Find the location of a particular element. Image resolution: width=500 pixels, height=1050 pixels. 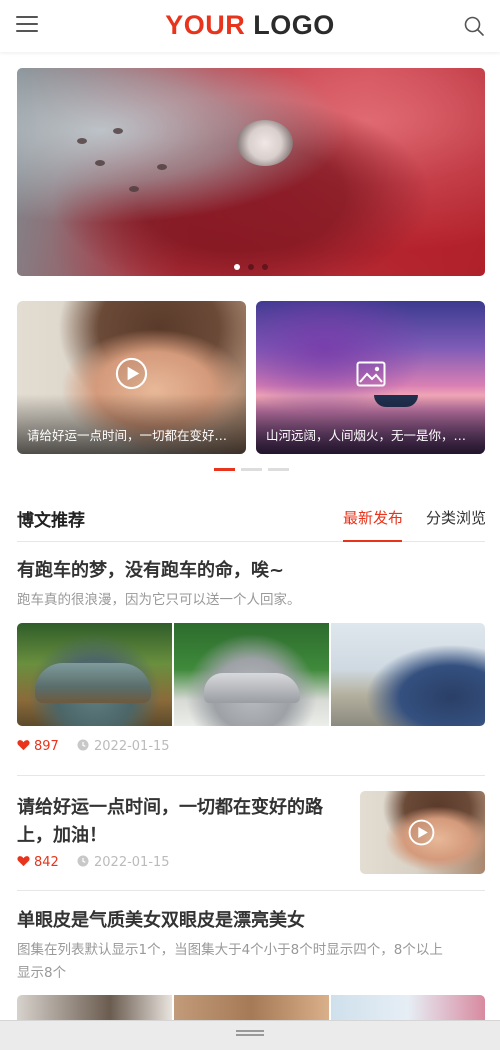

hero-carousel-dots is located at coordinates (251, 267).